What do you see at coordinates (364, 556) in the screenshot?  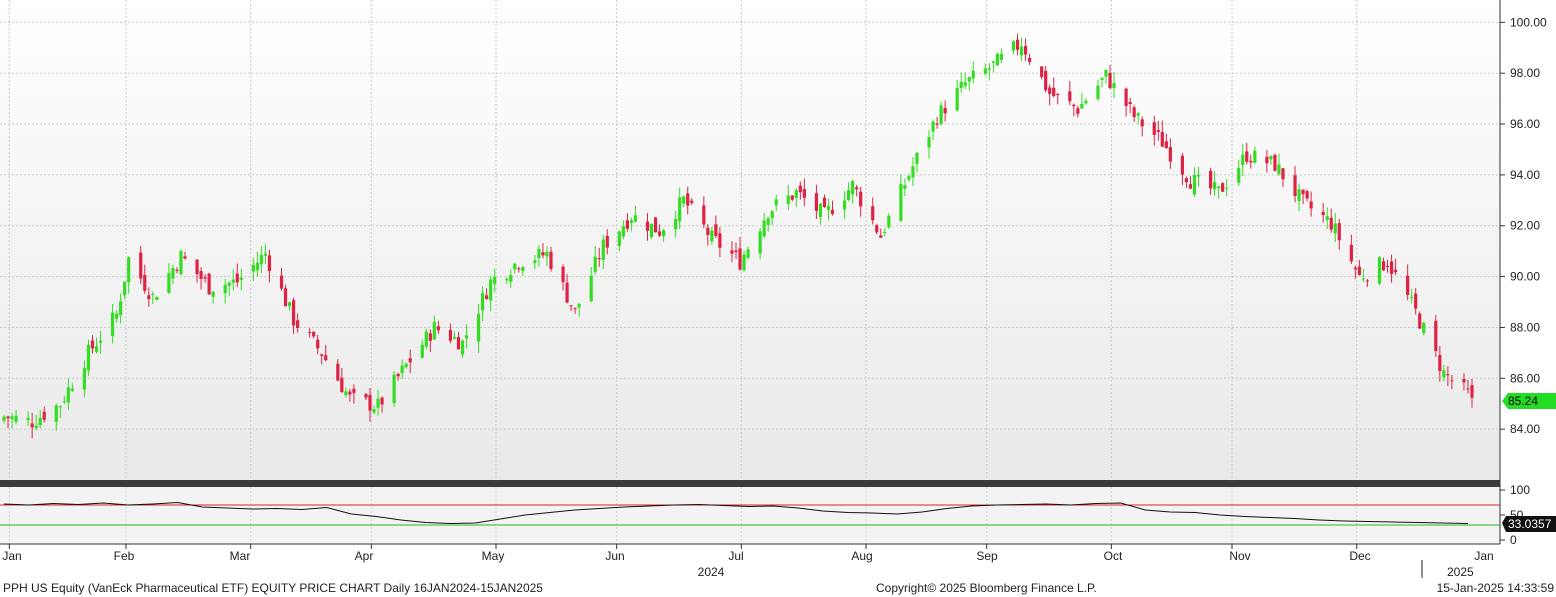 I see `x-tick-label: Apr` at bounding box center [364, 556].